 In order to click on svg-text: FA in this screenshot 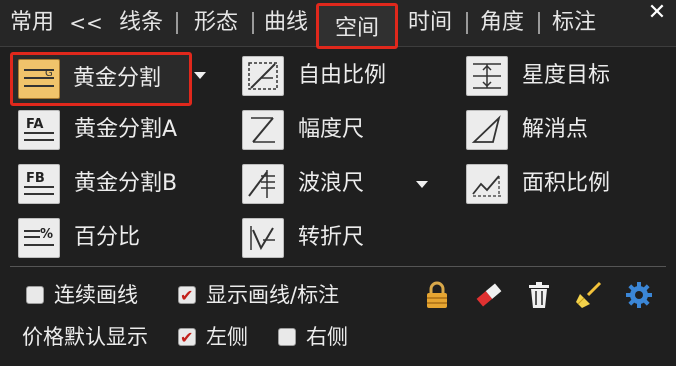, I will do `click(34, 124)`.